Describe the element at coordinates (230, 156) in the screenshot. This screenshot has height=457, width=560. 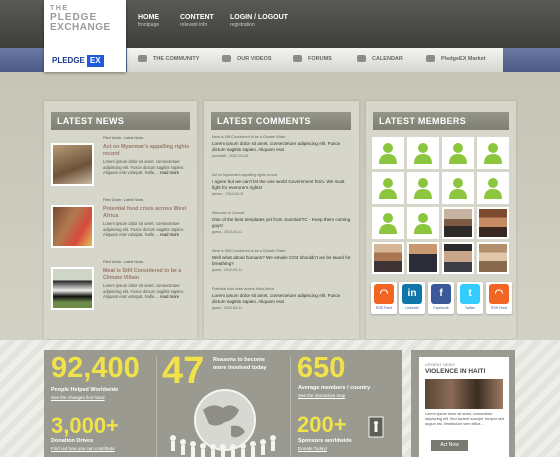
I see `comment-author: joomlakit - 2010-03-28` at that location.